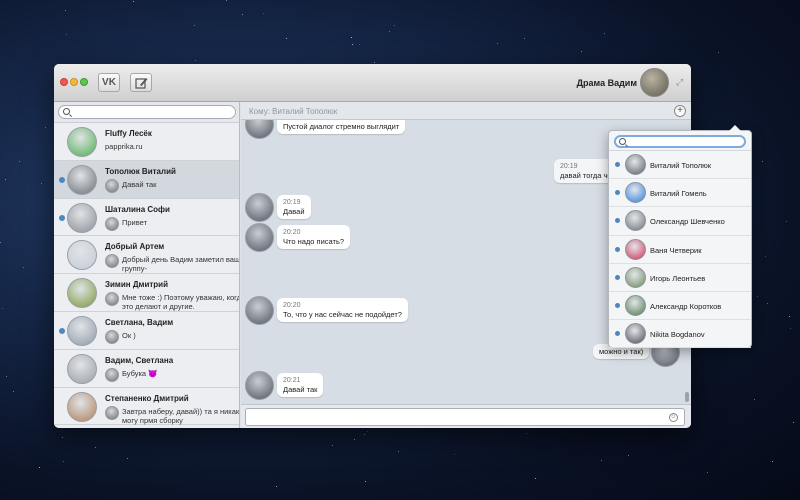 This screenshot has height=500, width=800. What do you see at coordinates (342, 310) in the screenshot?
I see `message-bubble: 20:20 То, что у нас сейчас не подойдет?` at bounding box center [342, 310].